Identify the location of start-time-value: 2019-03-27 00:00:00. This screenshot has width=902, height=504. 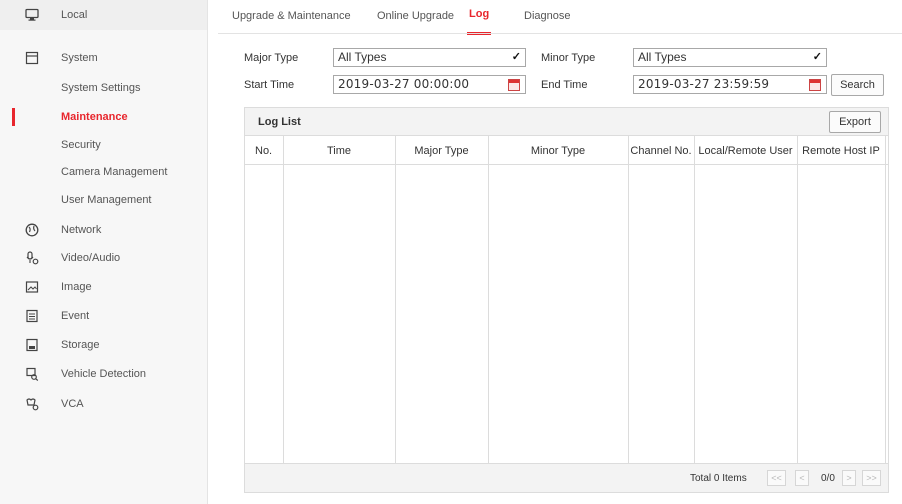
(404, 84).